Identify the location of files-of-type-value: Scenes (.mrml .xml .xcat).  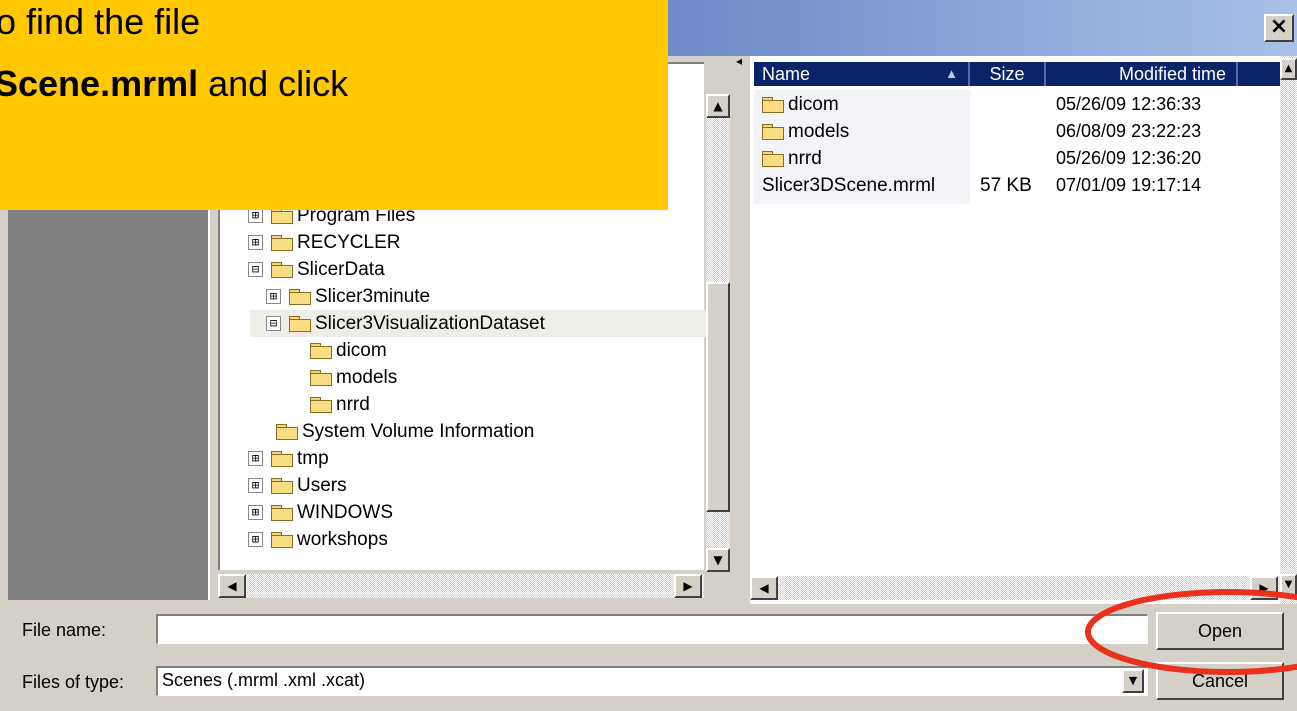
(264, 680).